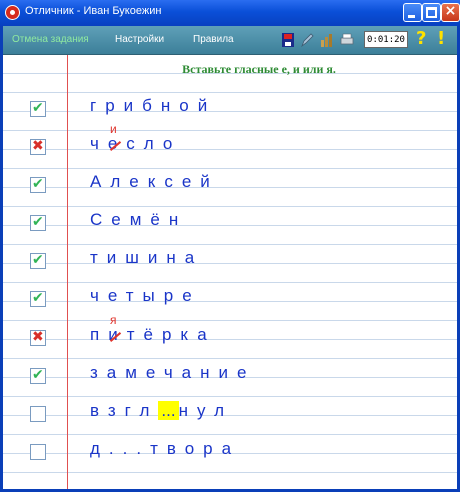 This screenshot has height=492, width=460. What do you see at coordinates (173, 372) in the screenshot?
I see `exercise-word: замечание` at bounding box center [173, 372].